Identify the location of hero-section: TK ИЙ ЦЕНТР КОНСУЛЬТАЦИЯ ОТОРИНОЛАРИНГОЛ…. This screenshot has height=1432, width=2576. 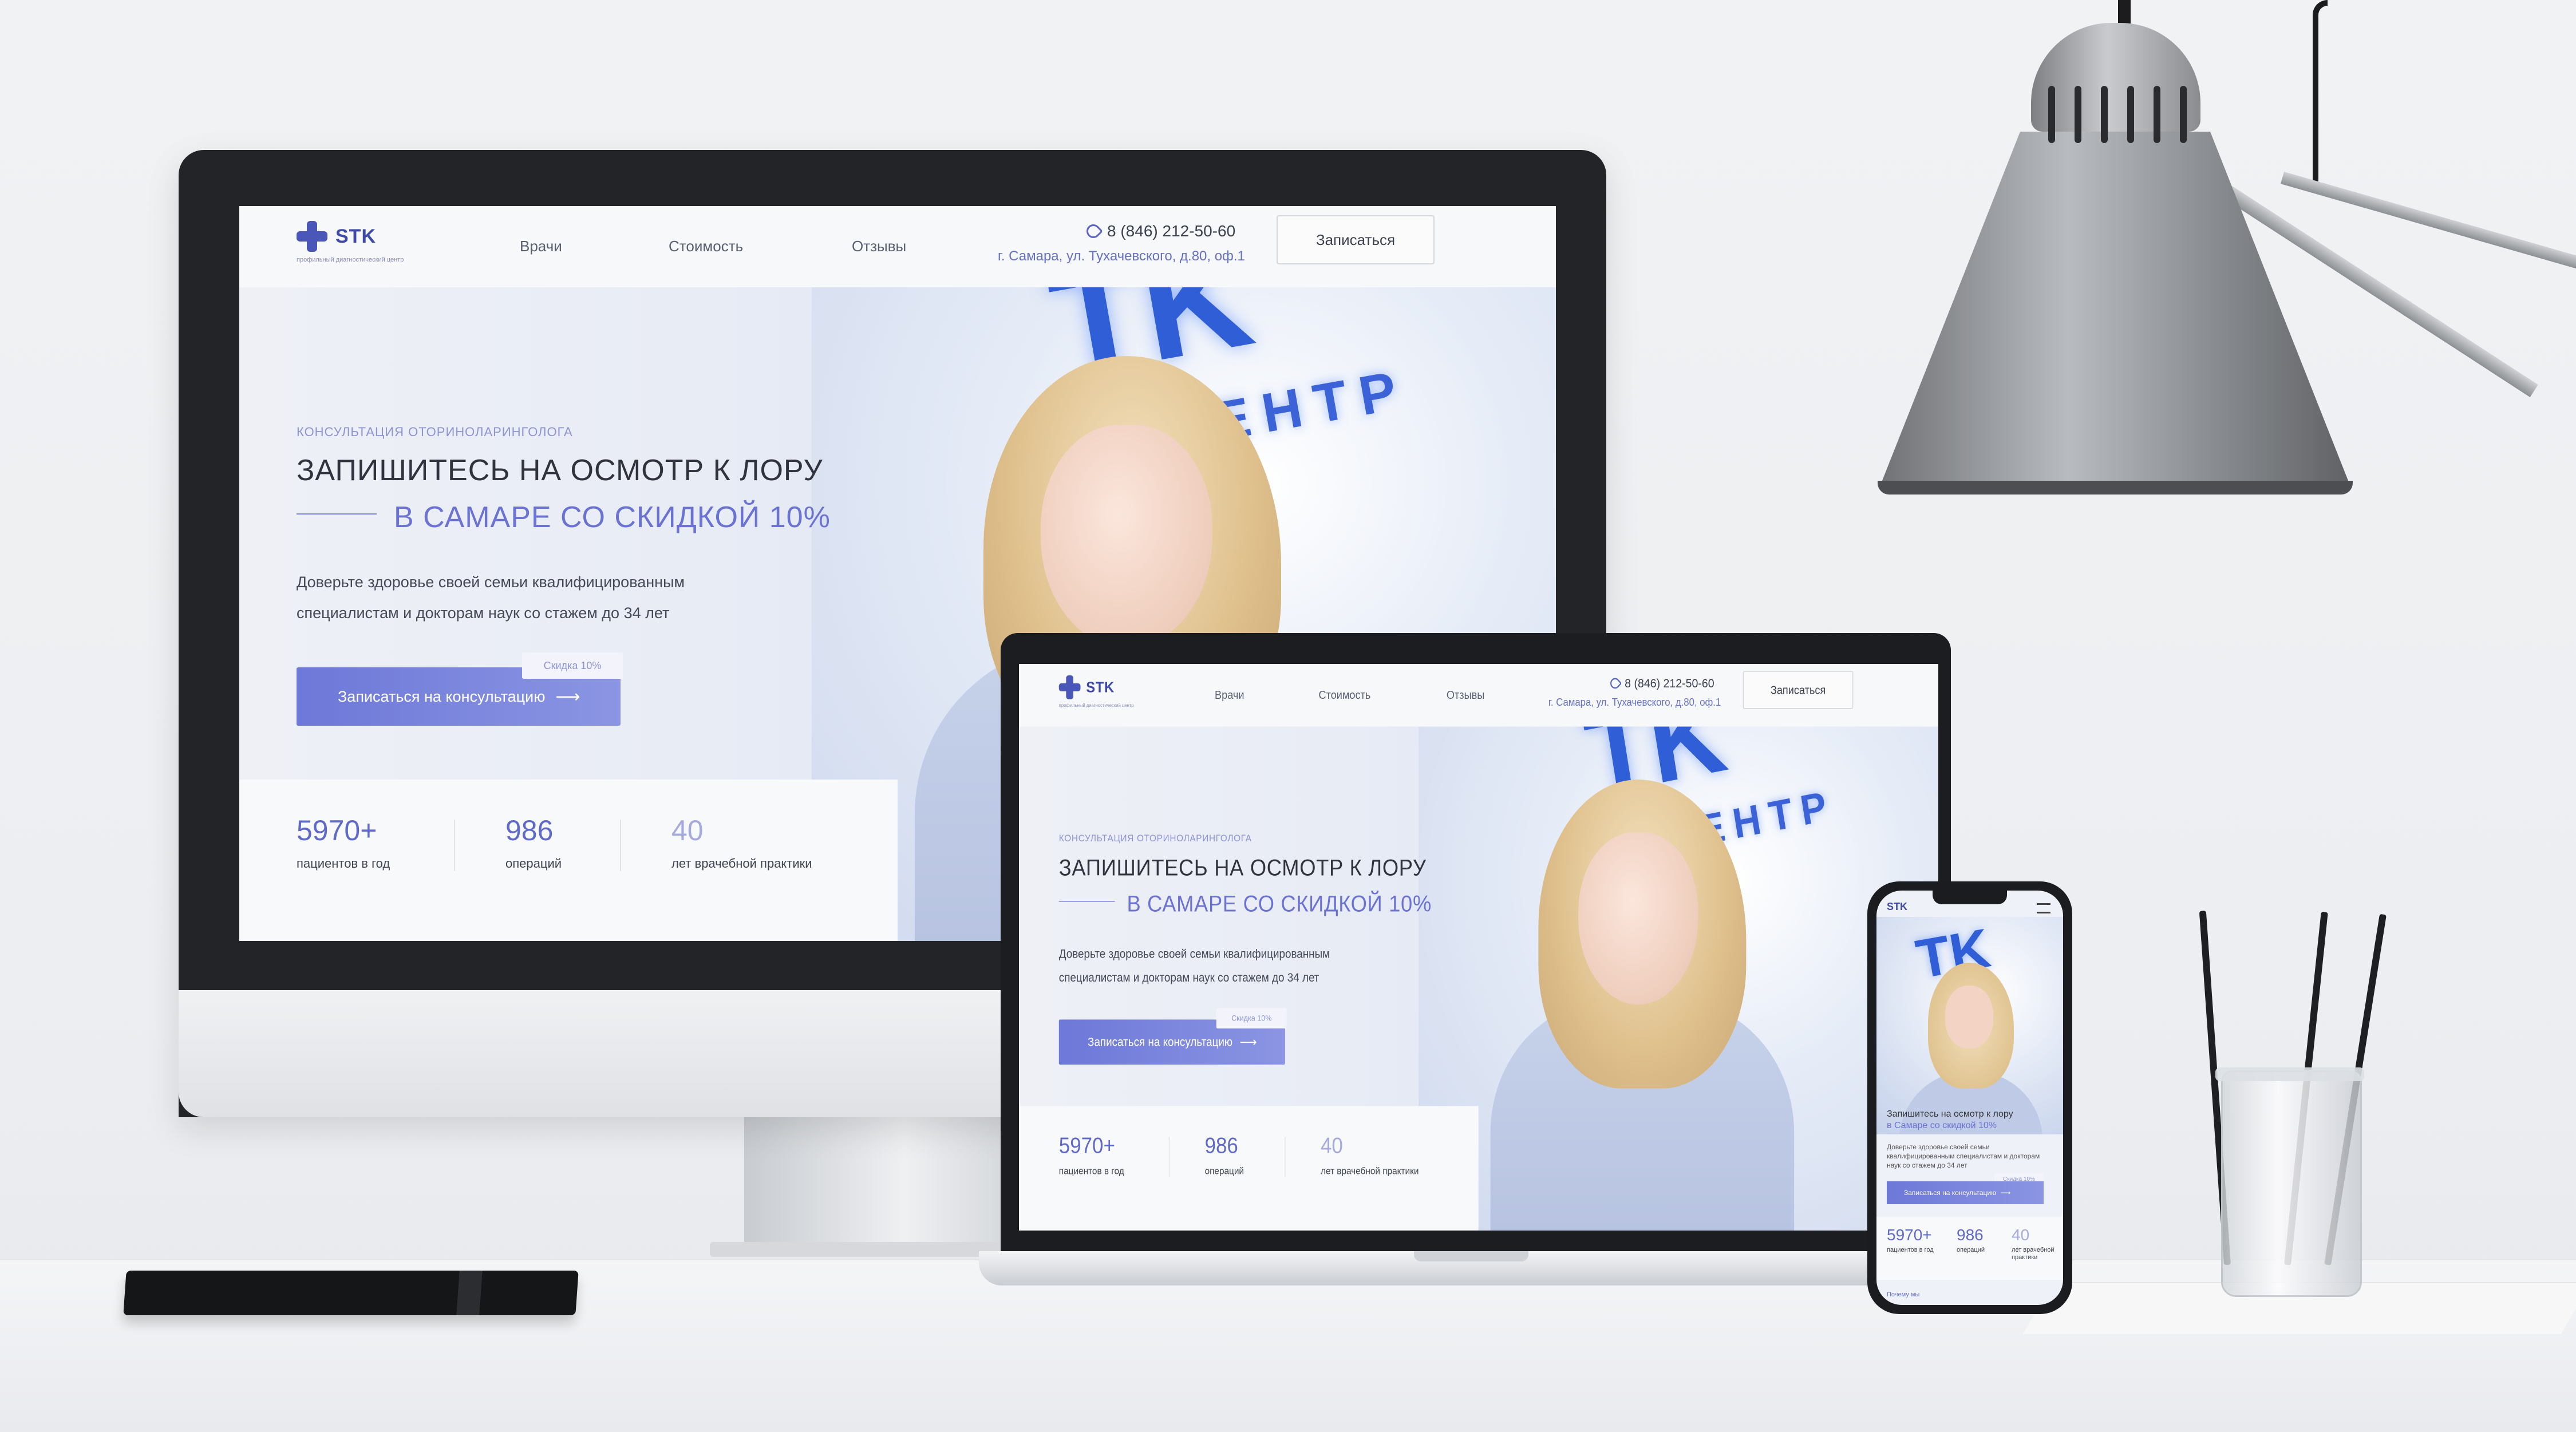
(1478, 978).